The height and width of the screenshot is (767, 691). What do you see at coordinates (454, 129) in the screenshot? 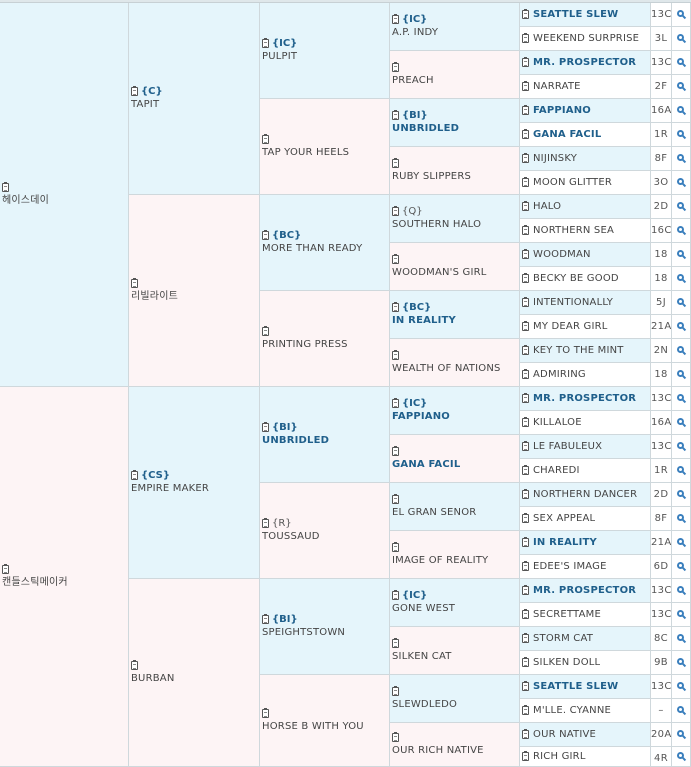
I see `horse-name: UNBRIDLED` at bounding box center [454, 129].